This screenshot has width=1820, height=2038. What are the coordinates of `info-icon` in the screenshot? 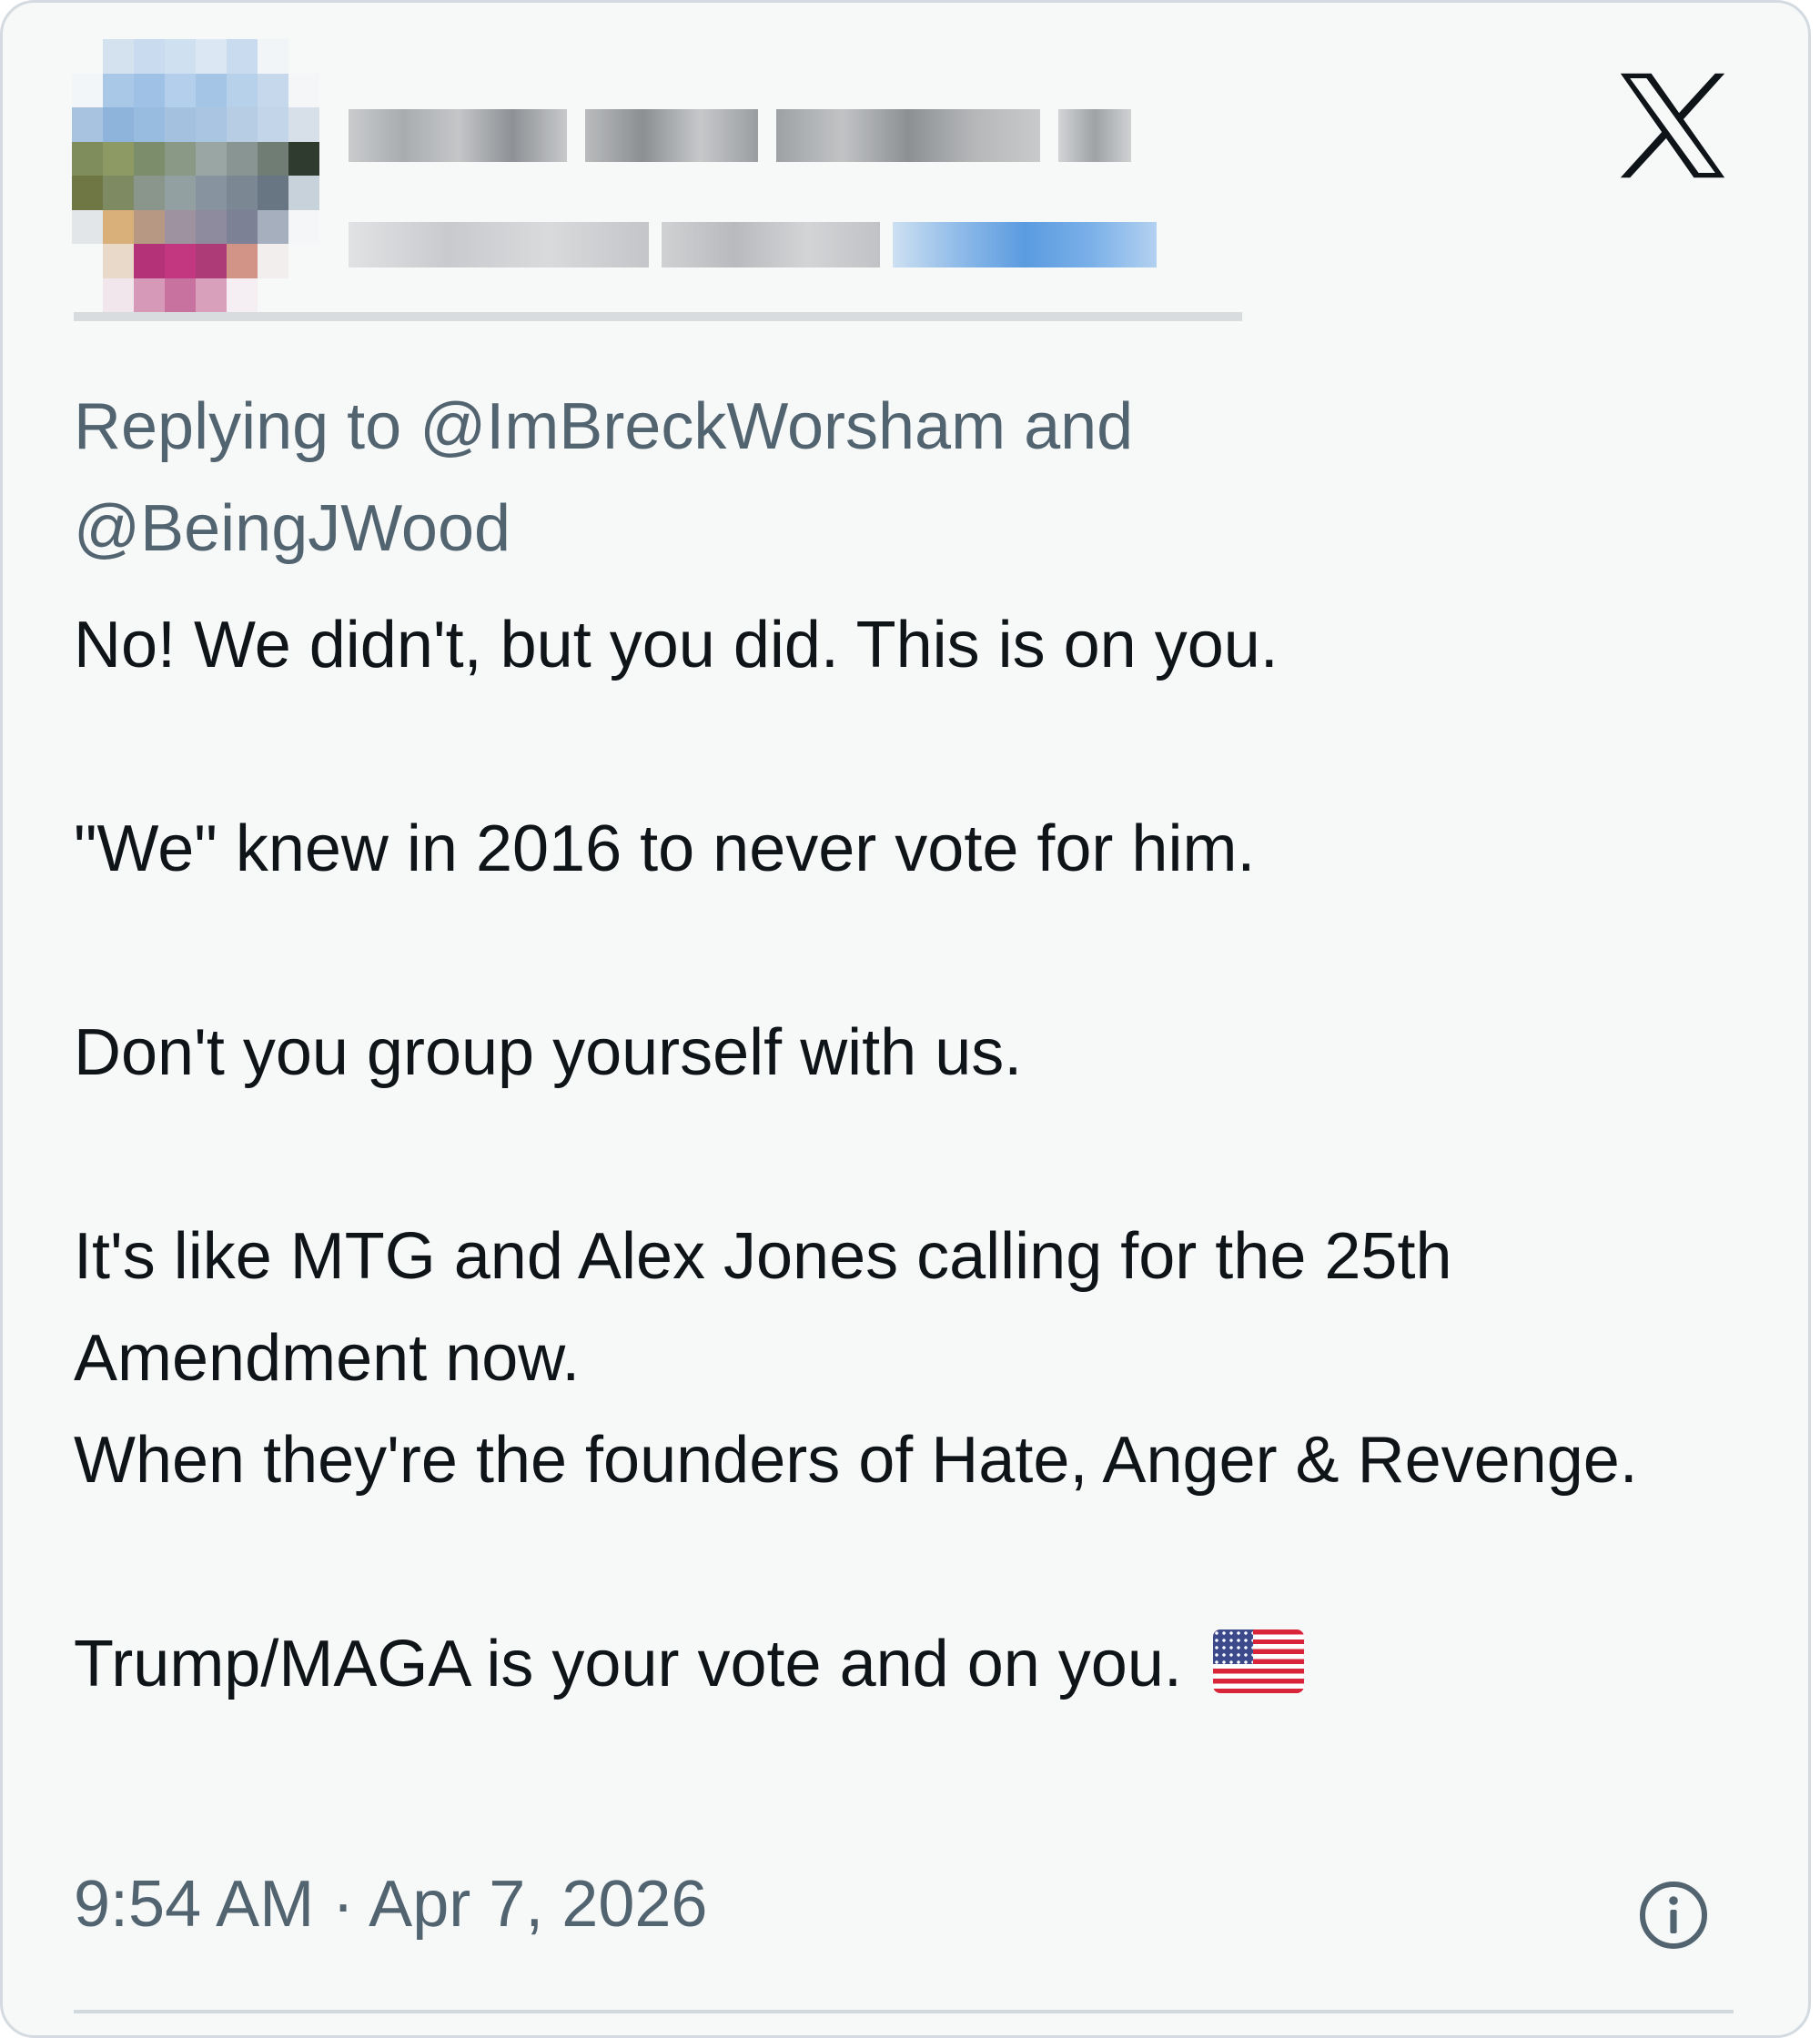 It's located at (1674, 1915).